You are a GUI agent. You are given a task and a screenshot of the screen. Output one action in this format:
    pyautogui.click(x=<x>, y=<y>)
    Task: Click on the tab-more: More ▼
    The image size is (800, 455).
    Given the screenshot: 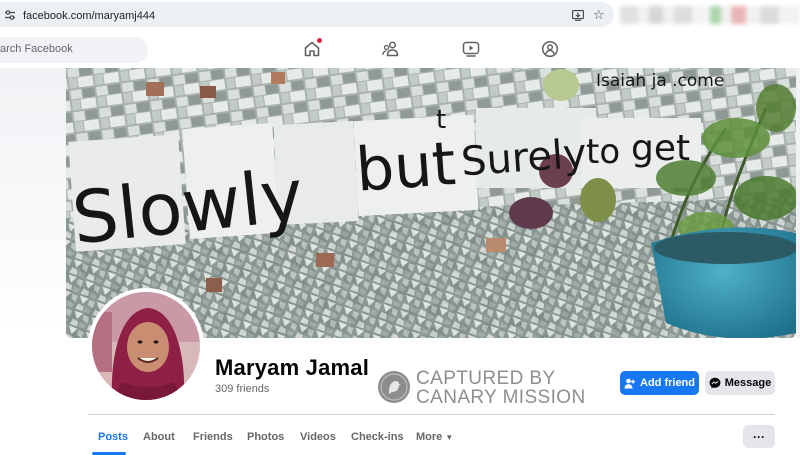 What is the action you would take?
    pyautogui.click(x=434, y=437)
    